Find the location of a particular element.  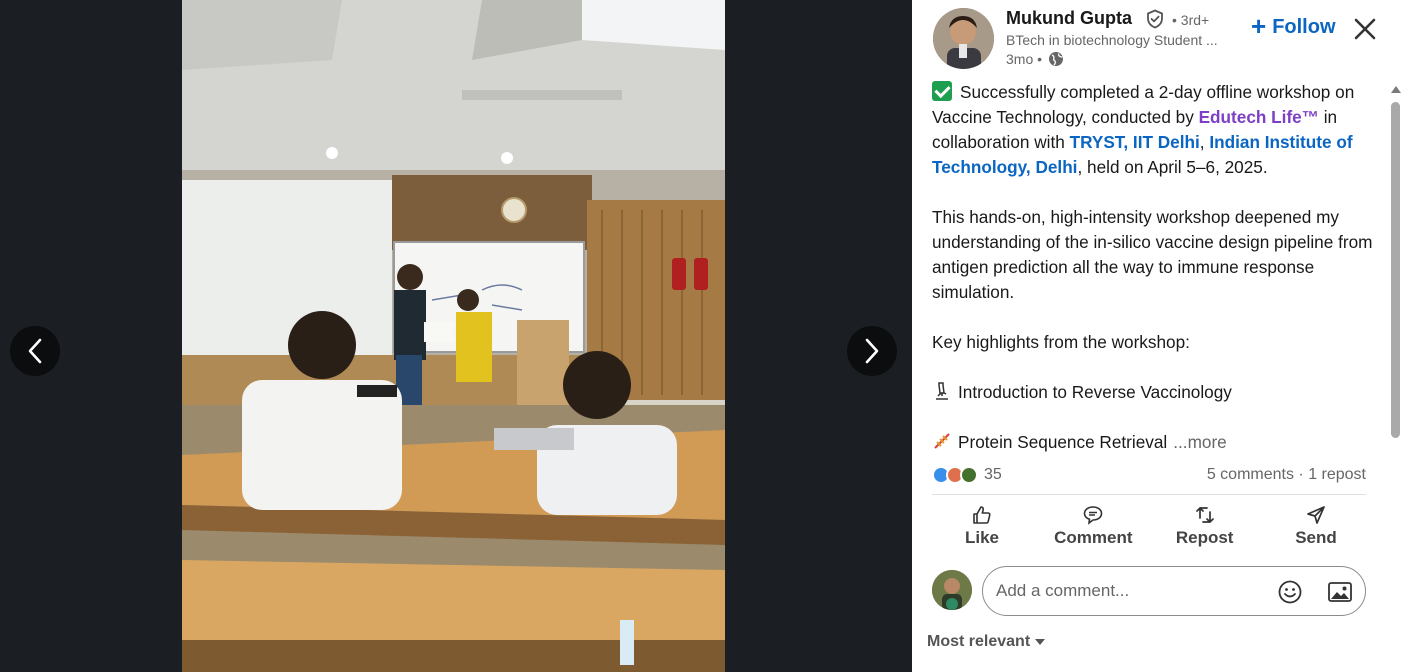

post-timestamp: 3mo • is located at coordinates (1035, 59).